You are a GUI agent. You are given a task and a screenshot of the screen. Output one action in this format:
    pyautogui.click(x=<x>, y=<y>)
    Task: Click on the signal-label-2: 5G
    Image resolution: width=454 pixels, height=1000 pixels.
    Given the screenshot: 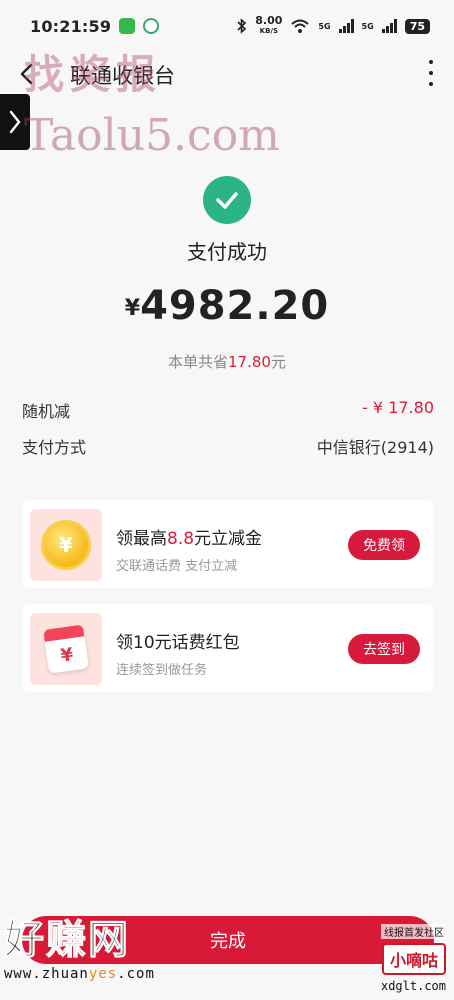 What is the action you would take?
    pyautogui.click(x=367, y=26)
    